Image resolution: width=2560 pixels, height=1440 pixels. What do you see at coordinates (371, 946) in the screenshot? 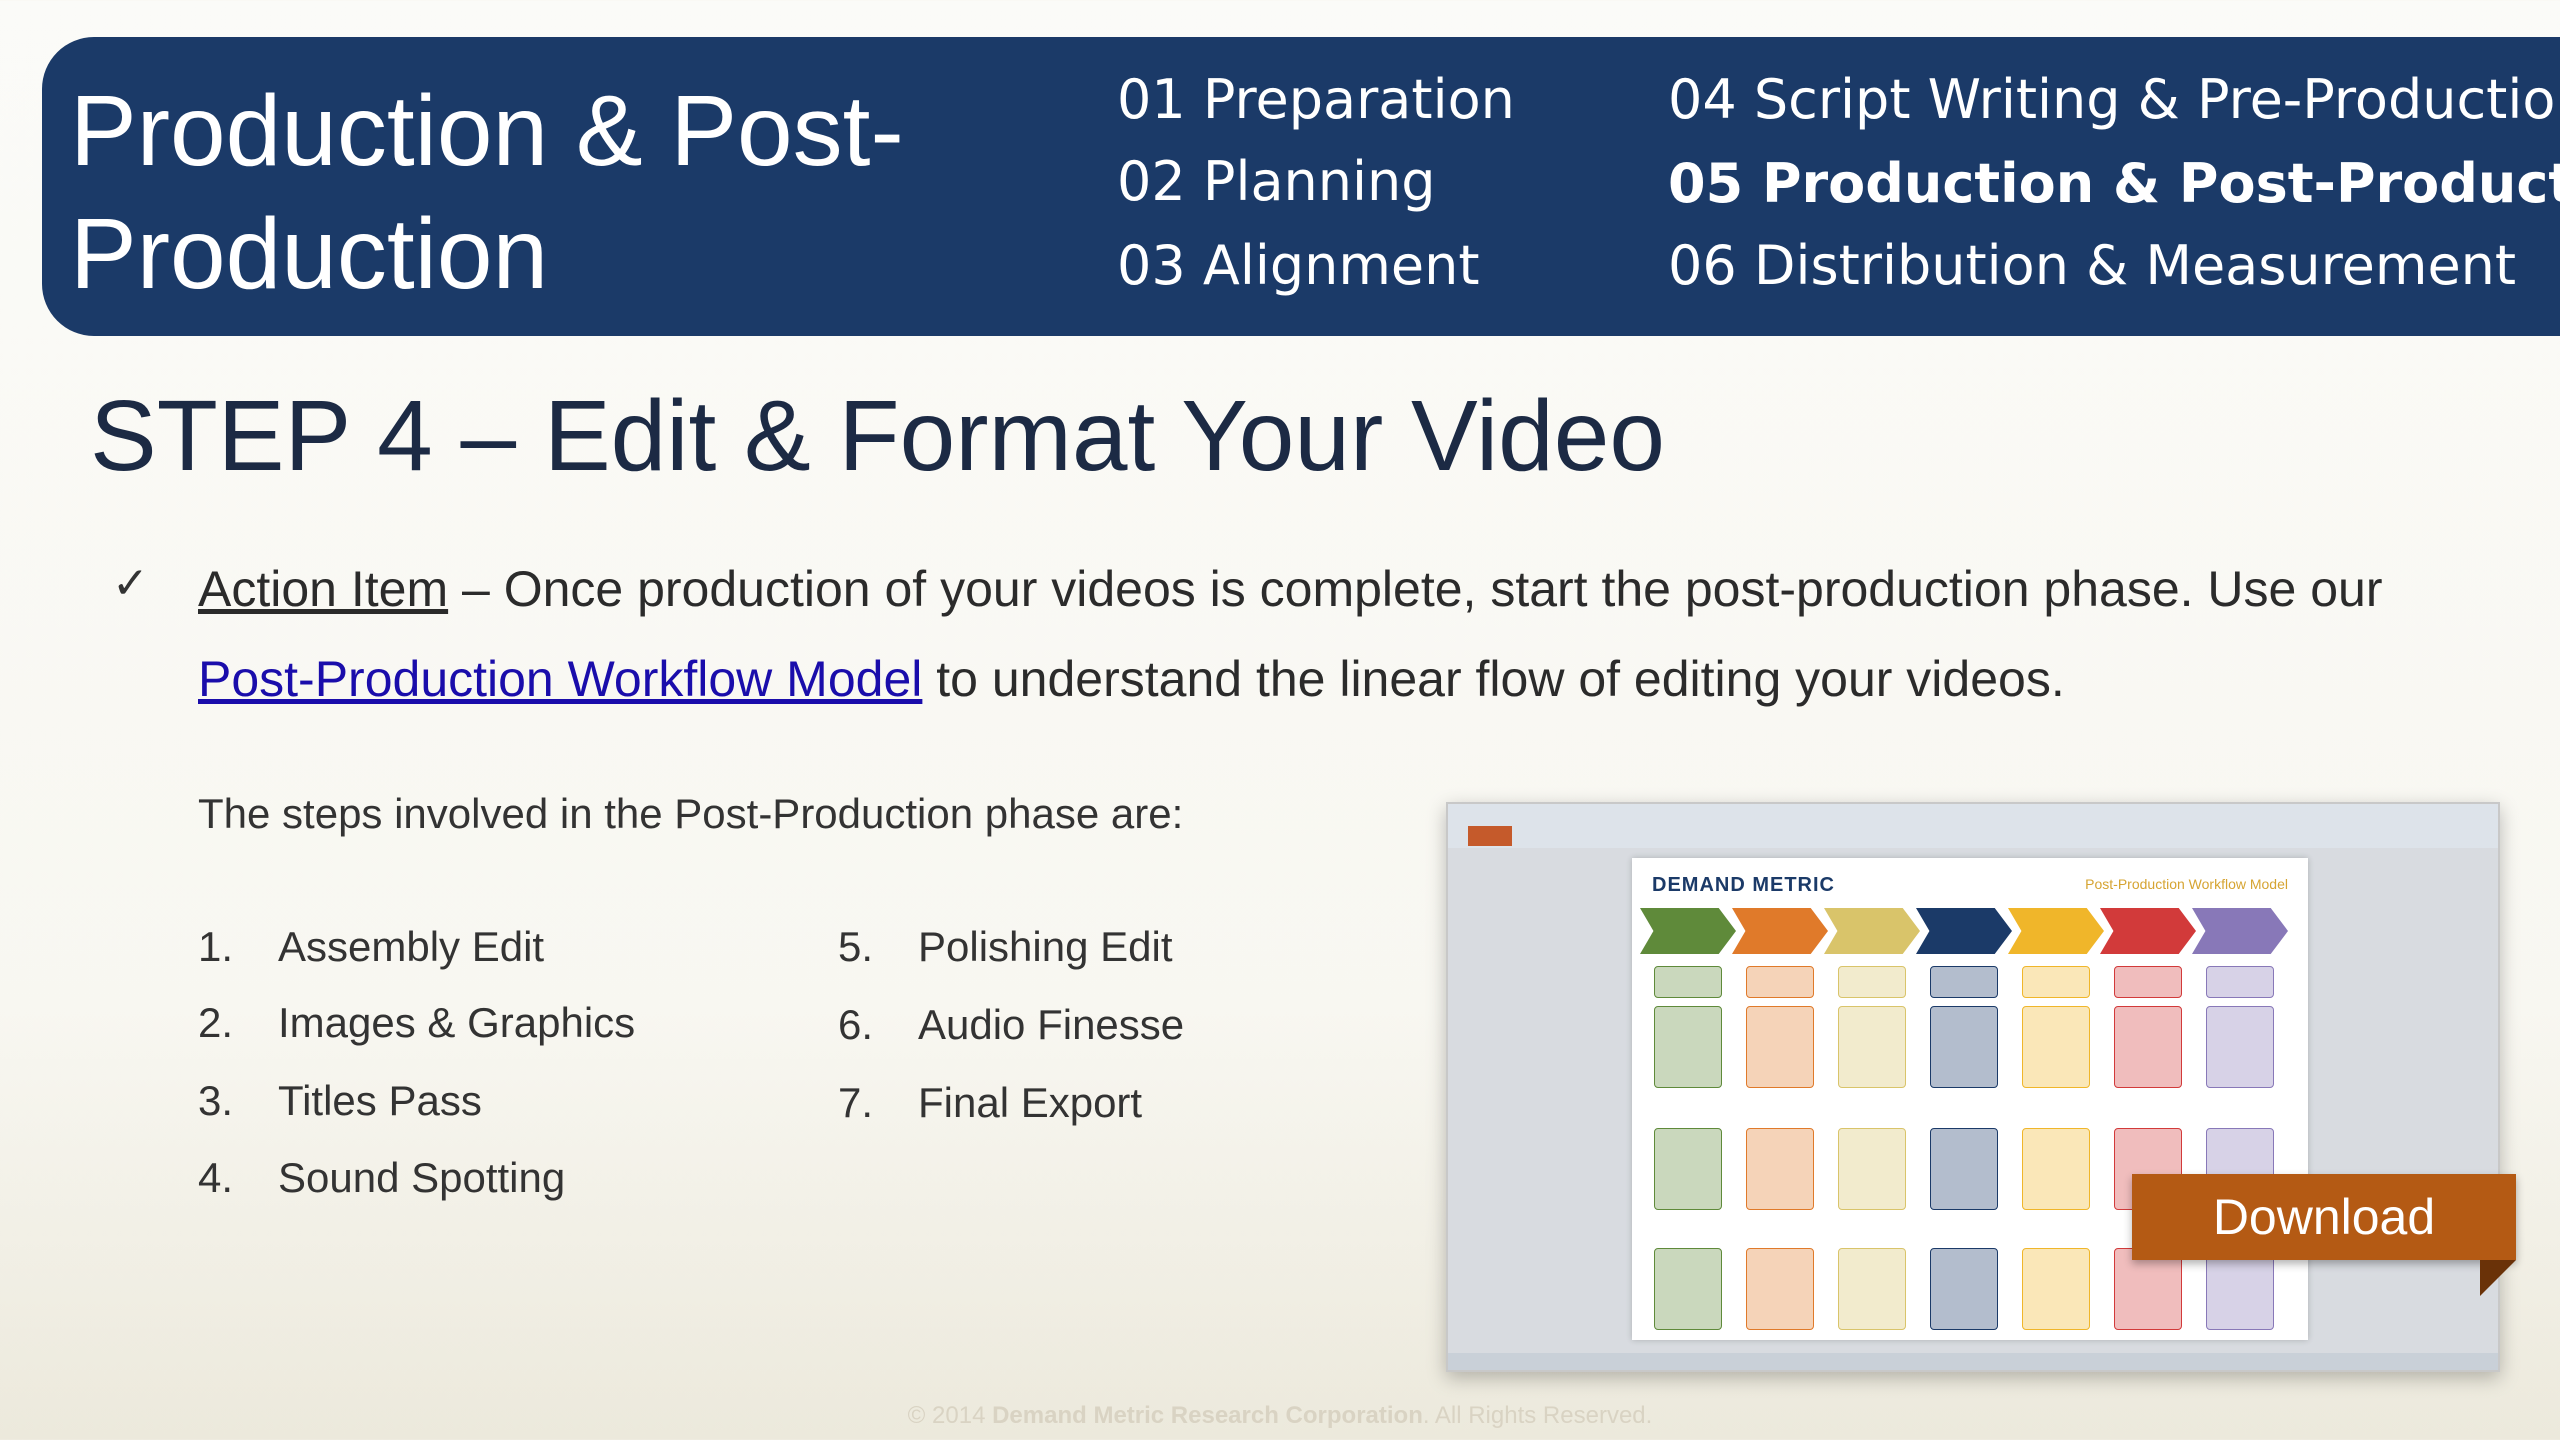
I see `step-item-1: 1. Assembly Edit` at bounding box center [371, 946].